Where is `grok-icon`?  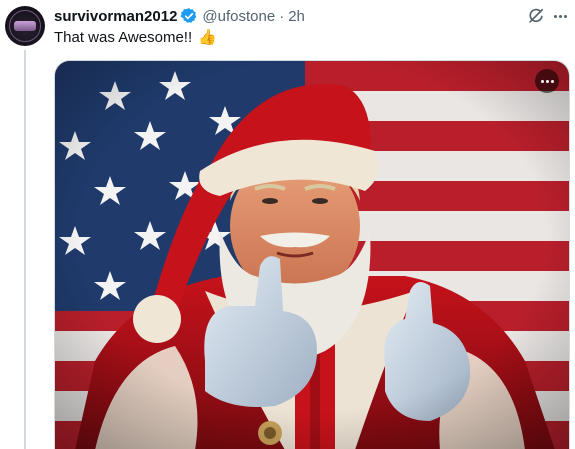 grok-icon is located at coordinates (536, 16).